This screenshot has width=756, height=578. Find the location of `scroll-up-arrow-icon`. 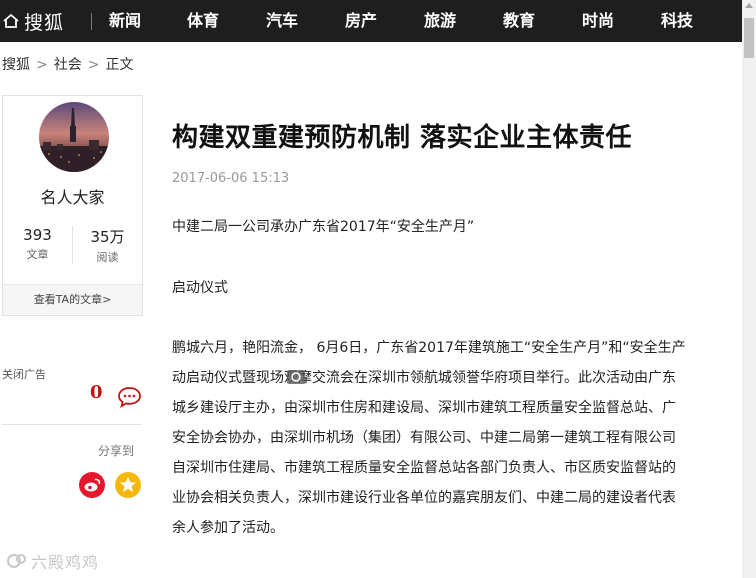

scroll-up-arrow-icon is located at coordinates (749, 5).